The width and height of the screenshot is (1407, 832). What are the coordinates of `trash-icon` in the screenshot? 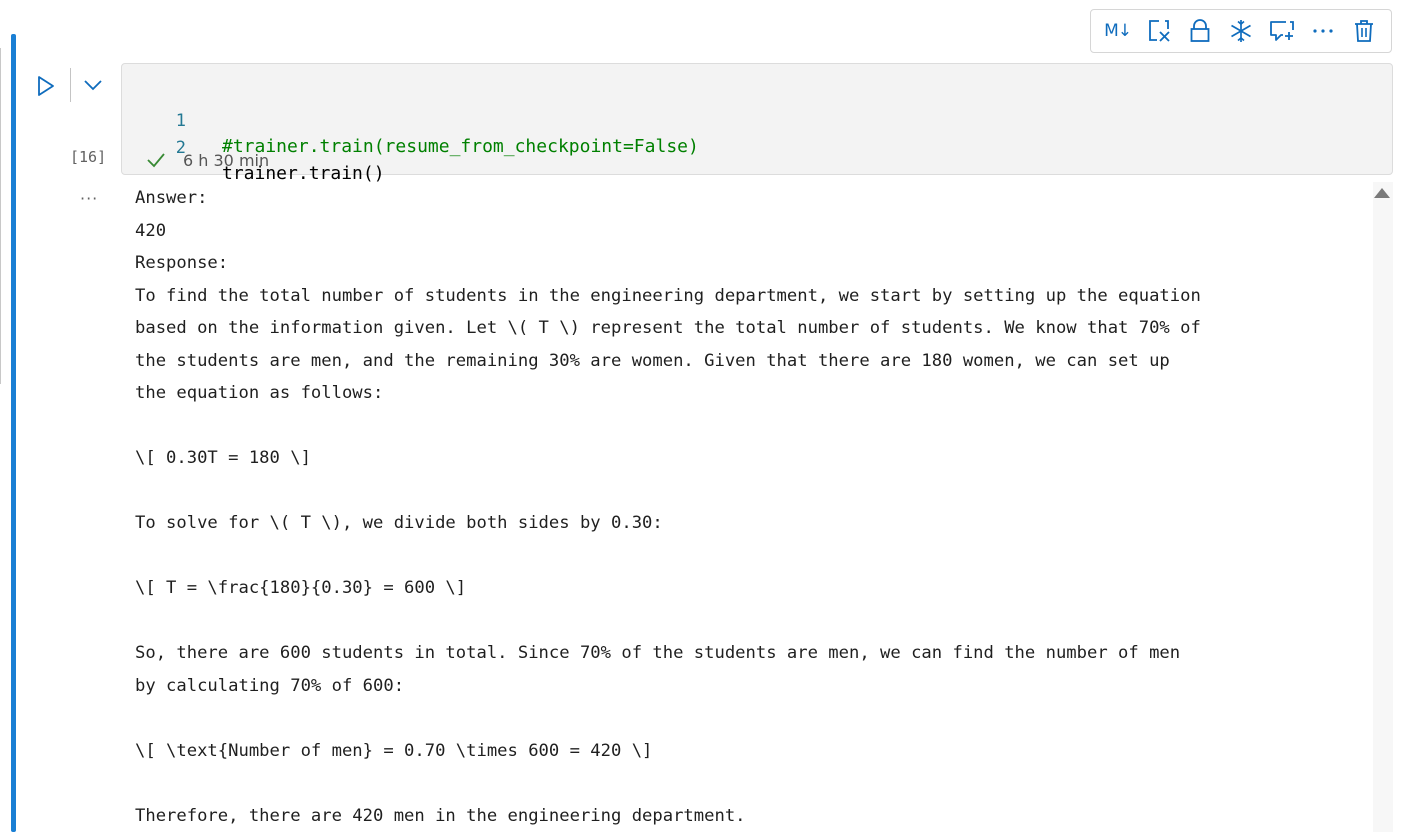 It's located at (1364, 31).